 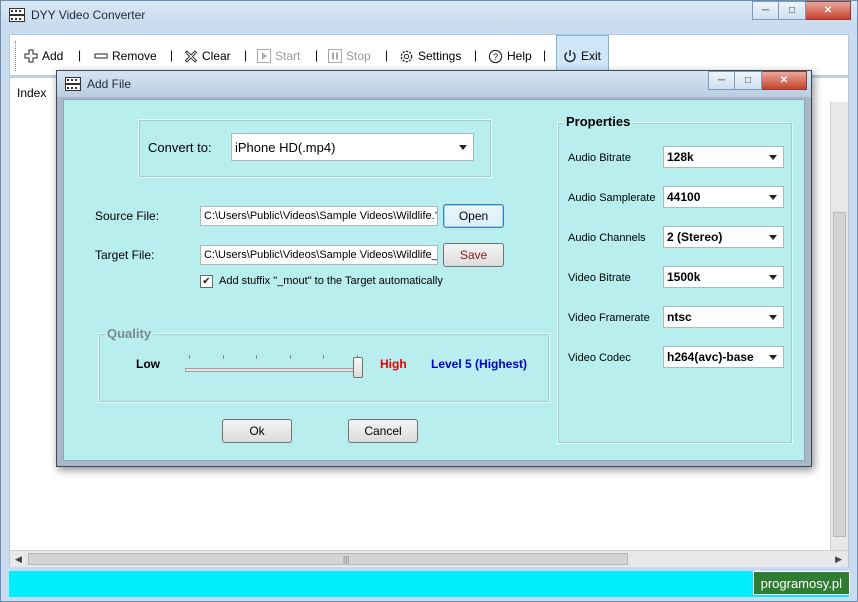 What do you see at coordinates (721, 80) in the screenshot?
I see `dialog-minimize-button: ─` at bounding box center [721, 80].